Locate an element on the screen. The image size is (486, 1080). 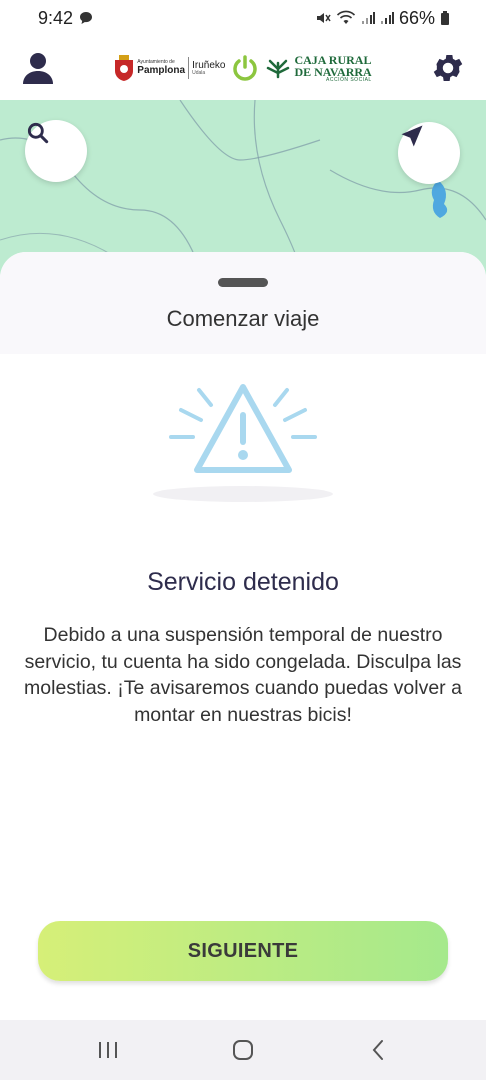
recent-apps-icon is located at coordinates (107, 1050).